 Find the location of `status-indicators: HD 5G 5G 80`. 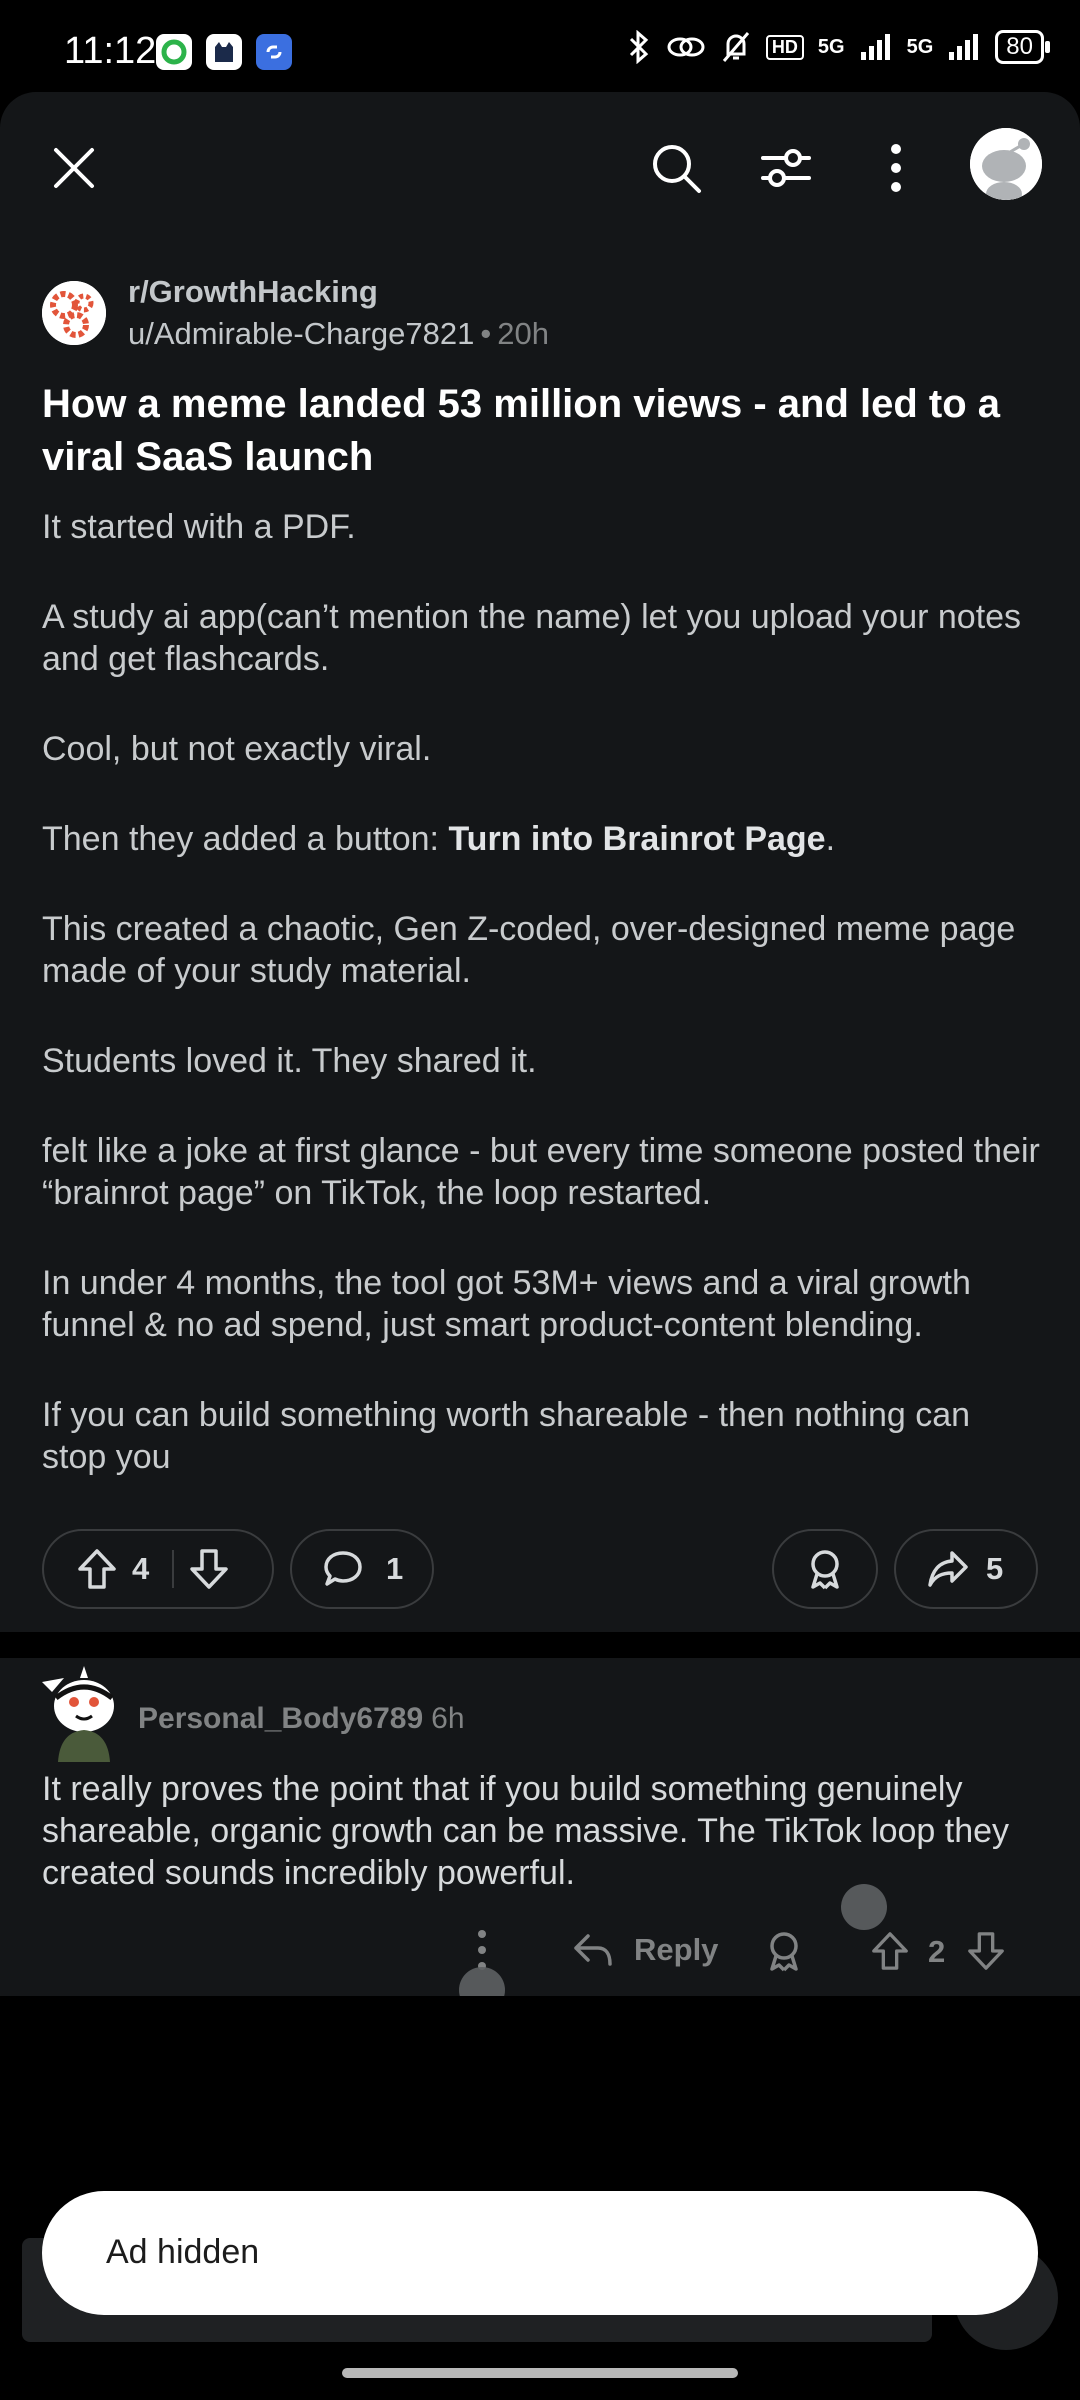

status-indicators: HD 5G 5G 80 is located at coordinates (838, 47).